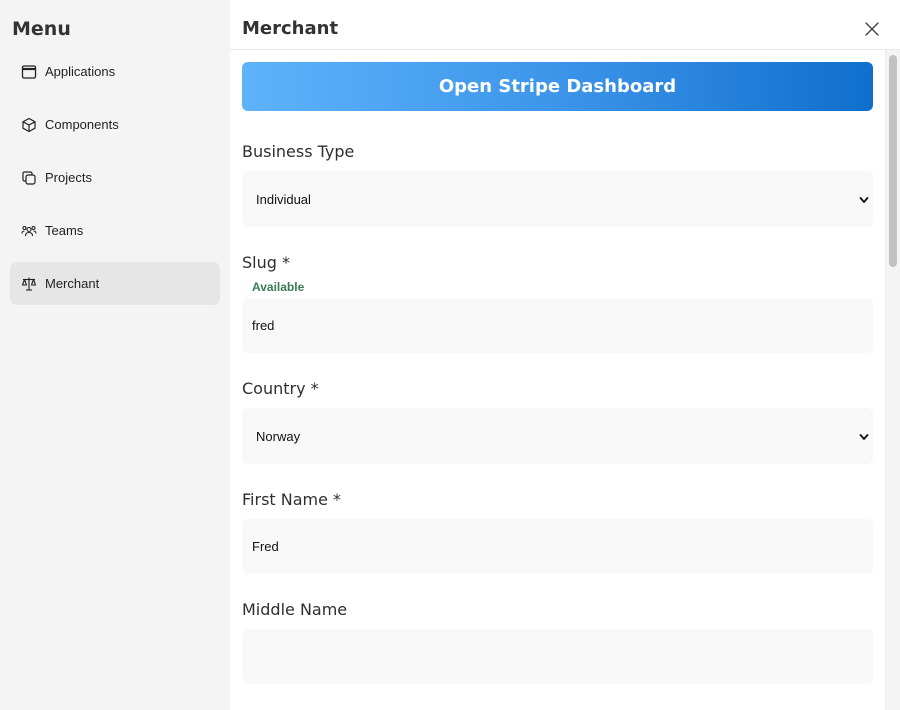 Image resolution: width=900 pixels, height=710 pixels. I want to click on close-button, so click(872, 29).